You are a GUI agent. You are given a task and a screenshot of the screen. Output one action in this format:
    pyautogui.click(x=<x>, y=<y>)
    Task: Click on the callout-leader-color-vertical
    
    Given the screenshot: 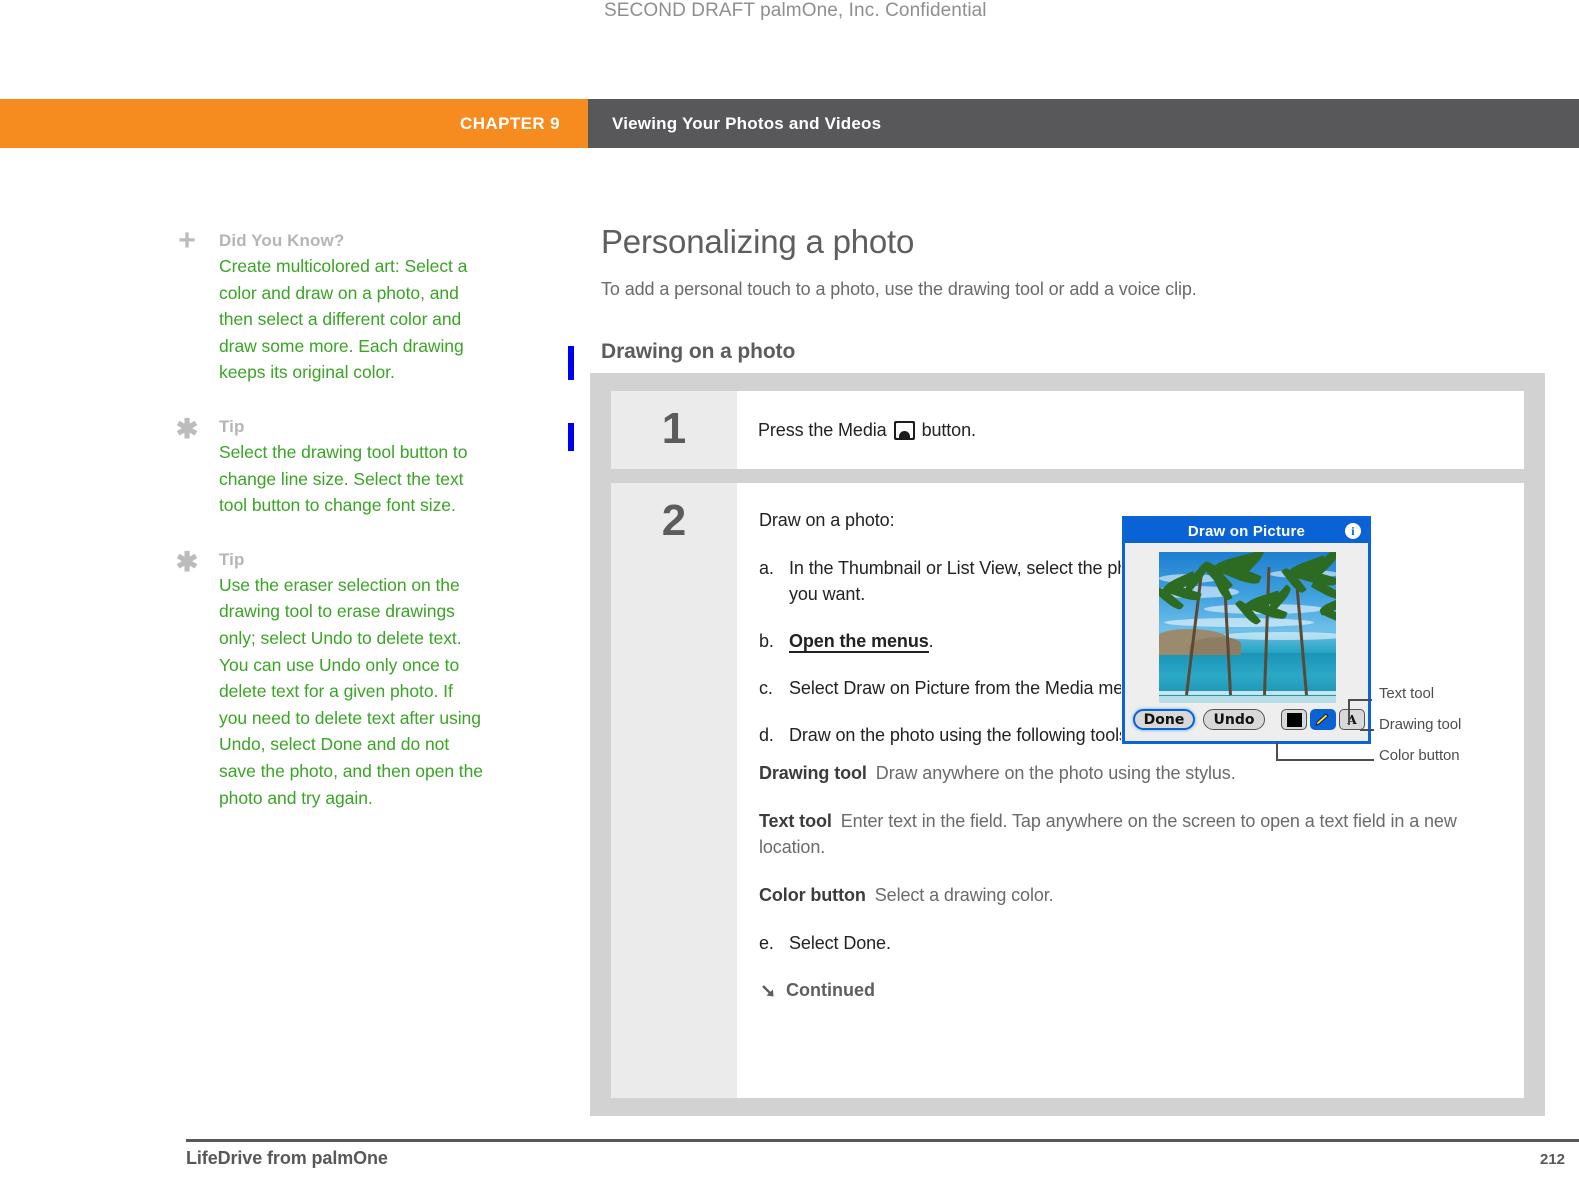 What is the action you would take?
    pyautogui.click(x=1277, y=751)
    